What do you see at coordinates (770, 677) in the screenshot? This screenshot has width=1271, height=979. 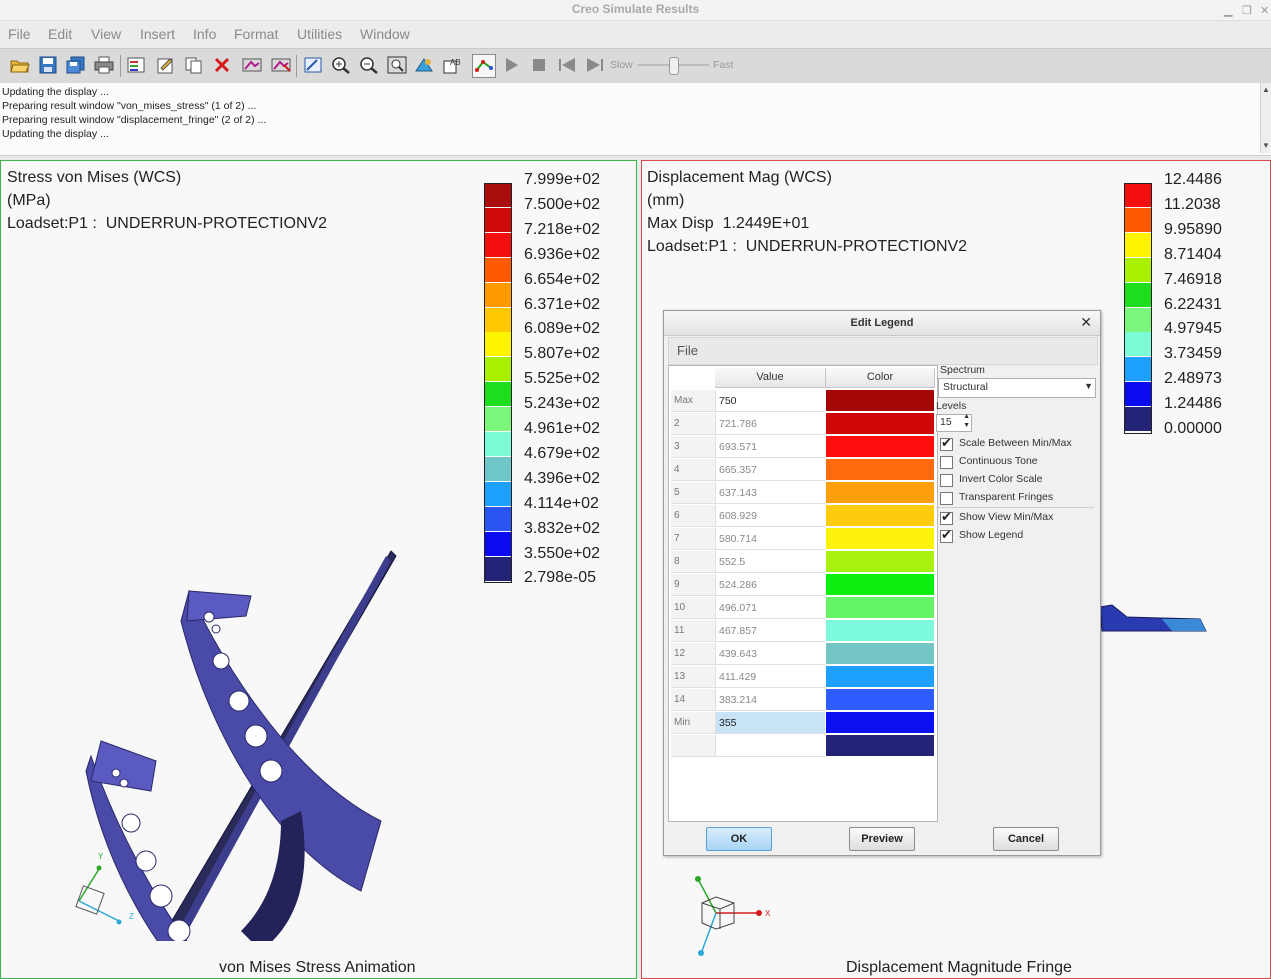 I see `legend-row-value-field: 411.429` at bounding box center [770, 677].